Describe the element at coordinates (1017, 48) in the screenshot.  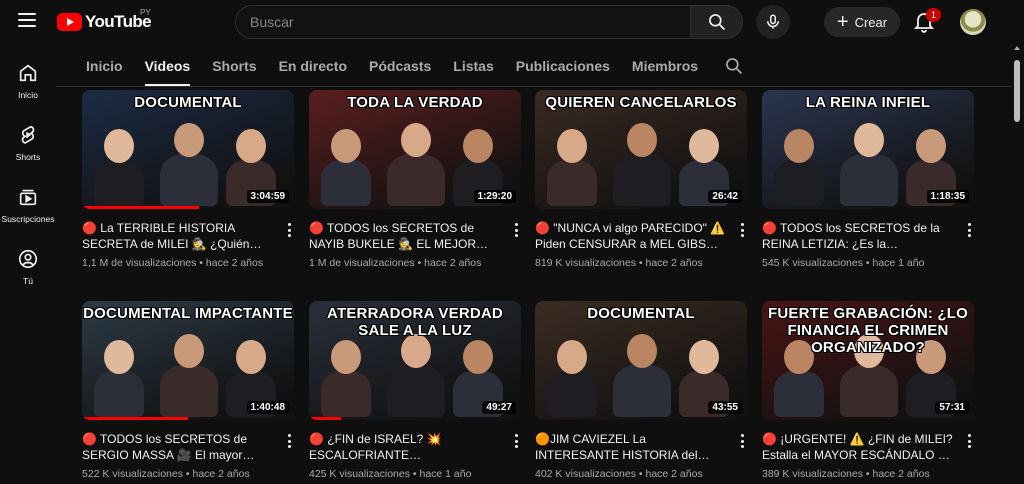
I see `scroll-up-arrow` at that location.